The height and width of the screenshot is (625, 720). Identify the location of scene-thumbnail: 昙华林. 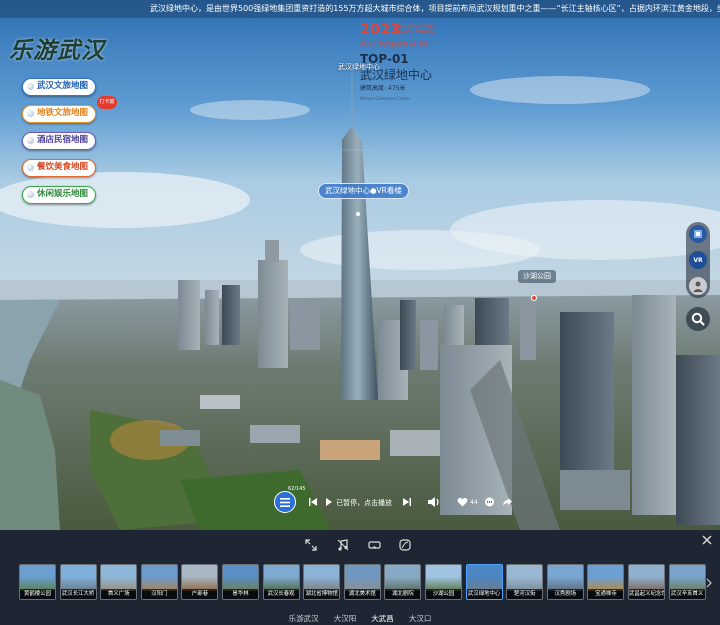
(240, 582).